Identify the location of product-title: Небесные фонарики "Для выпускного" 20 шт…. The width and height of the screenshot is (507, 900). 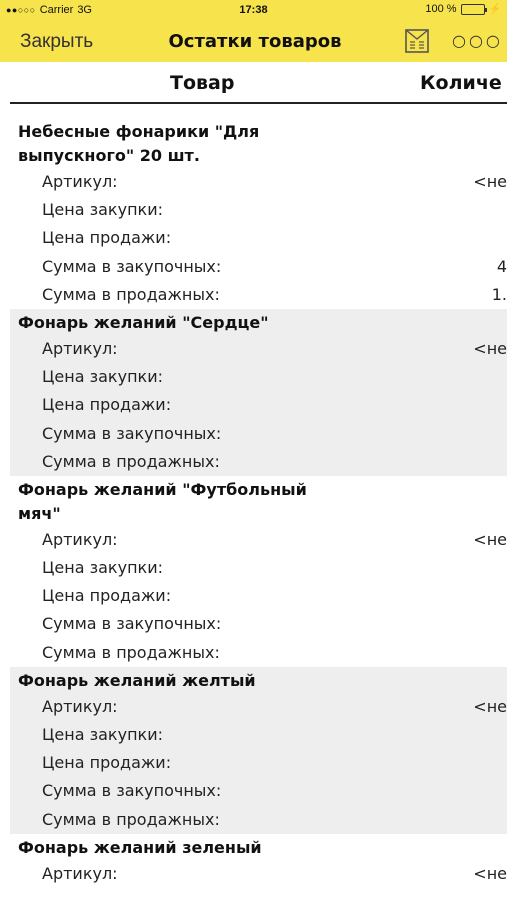
(139, 143).